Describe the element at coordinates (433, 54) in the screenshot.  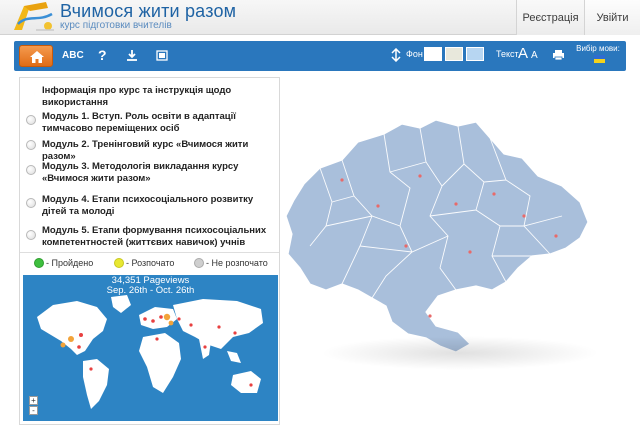
I see `background-swatch-white` at that location.